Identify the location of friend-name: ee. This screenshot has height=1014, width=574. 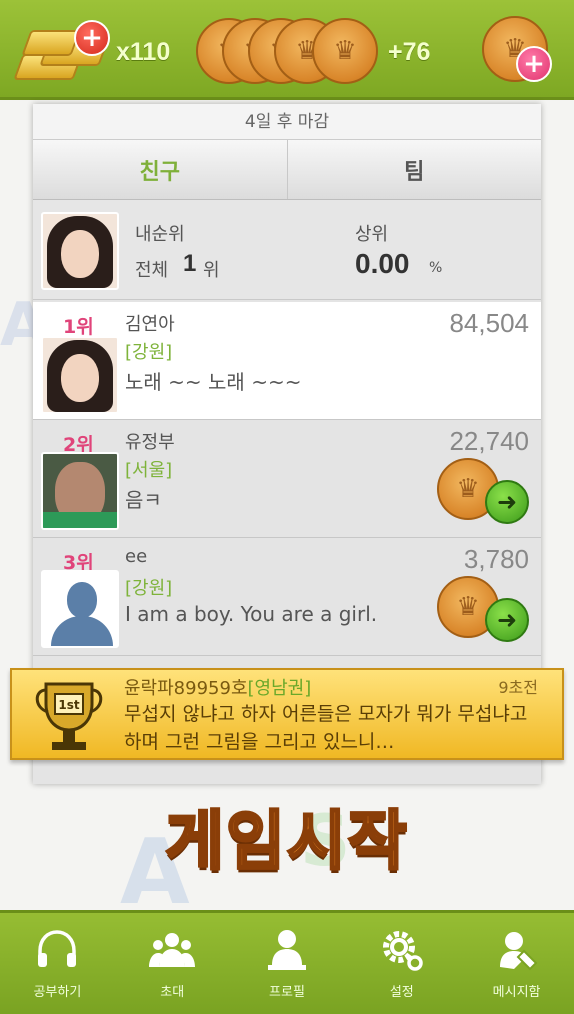
(136, 556).